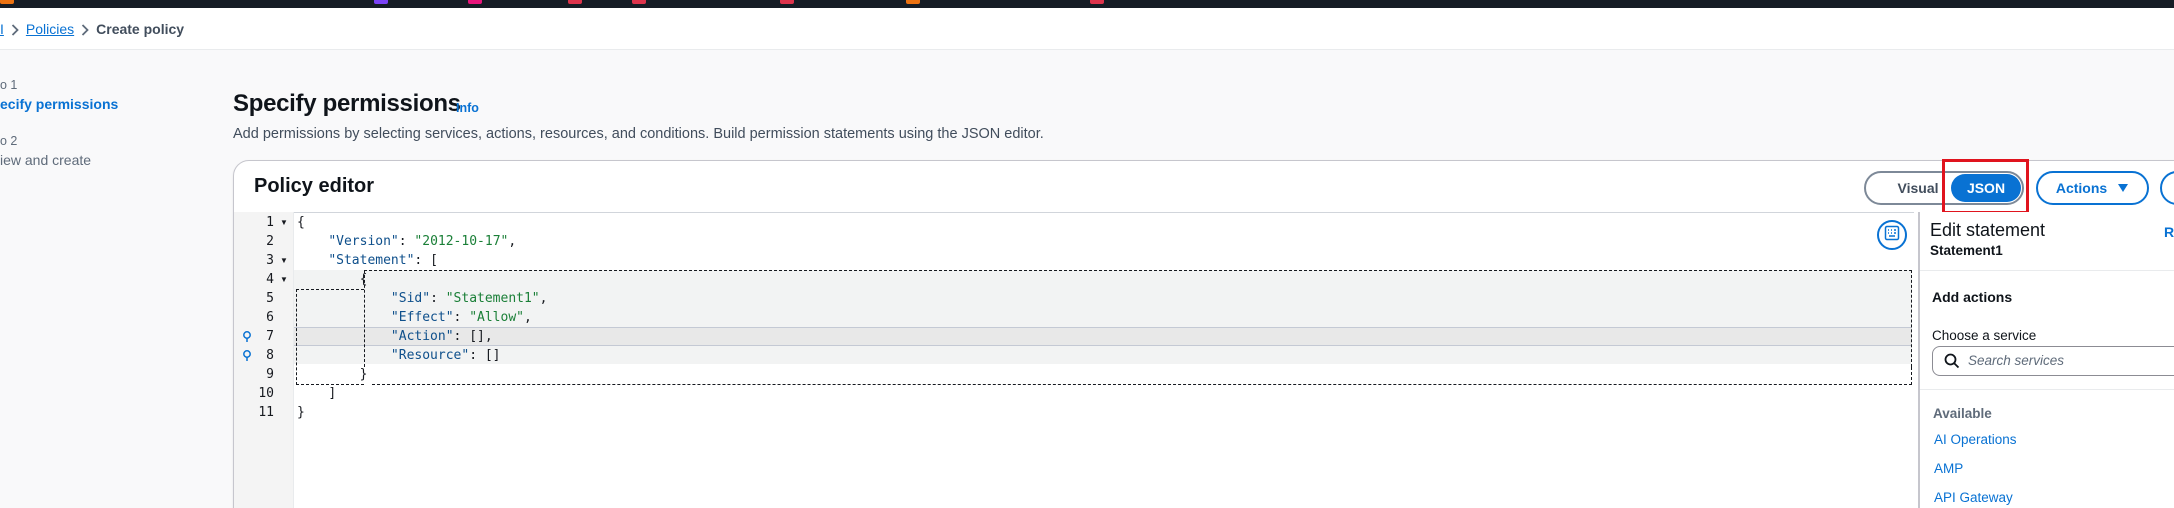 The width and height of the screenshot is (2174, 508). What do you see at coordinates (9, 141) in the screenshot?
I see `step-number: o 2` at bounding box center [9, 141].